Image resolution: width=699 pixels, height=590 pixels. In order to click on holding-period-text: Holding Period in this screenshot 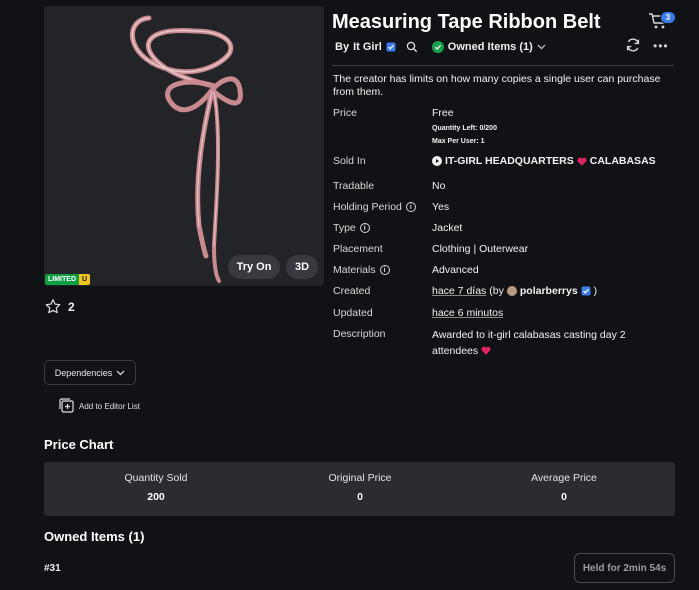, I will do `click(367, 207)`.